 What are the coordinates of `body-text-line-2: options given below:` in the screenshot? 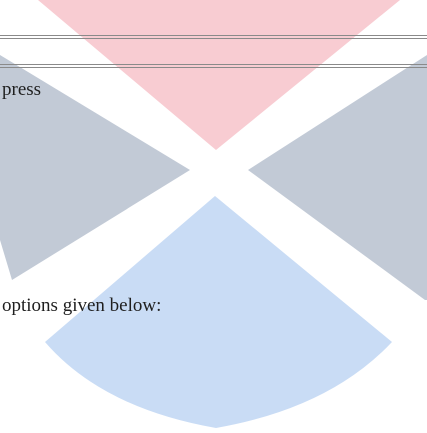 It's located at (82, 305).